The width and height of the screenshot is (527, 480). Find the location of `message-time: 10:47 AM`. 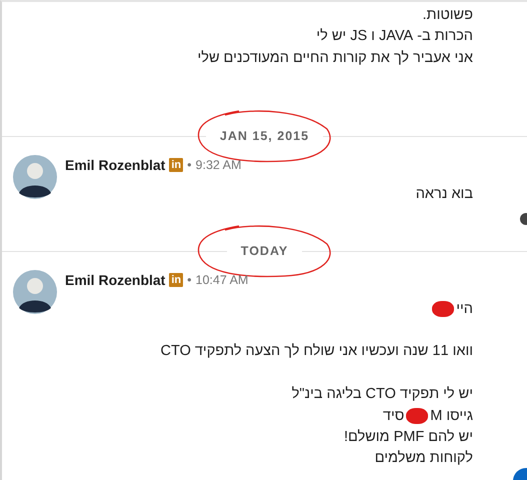

message-time: 10:47 AM is located at coordinates (222, 279).